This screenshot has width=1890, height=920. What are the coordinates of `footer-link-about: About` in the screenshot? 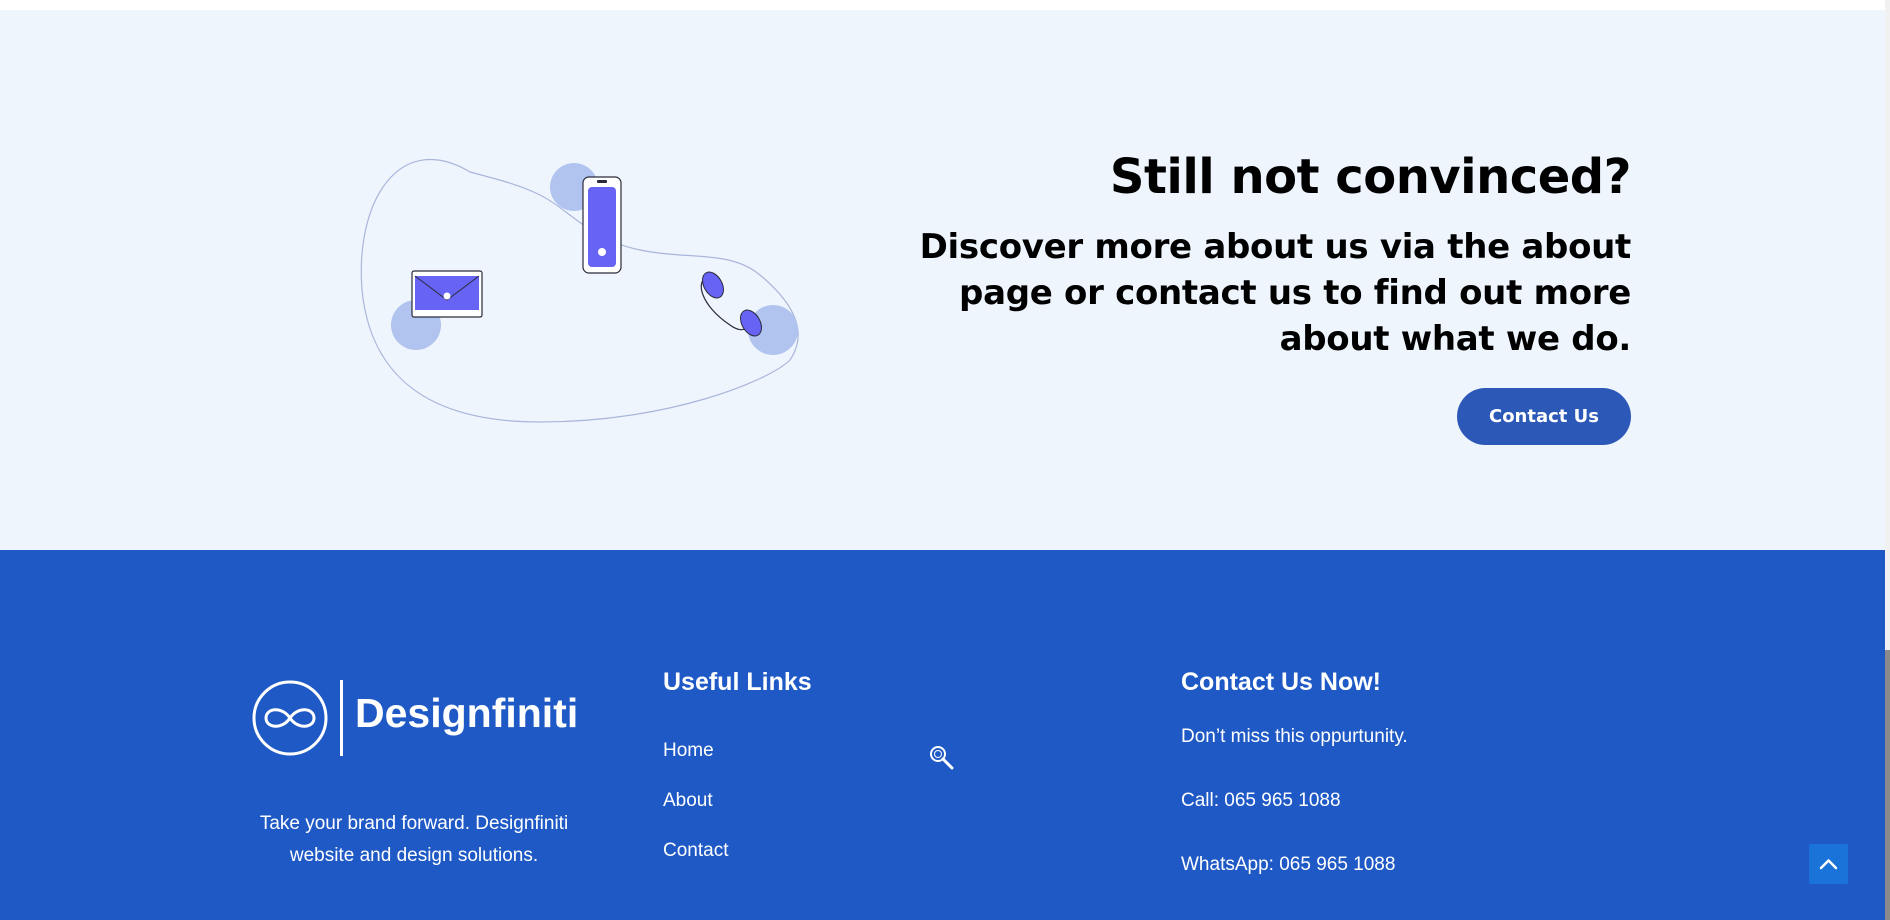 It's located at (688, 801).